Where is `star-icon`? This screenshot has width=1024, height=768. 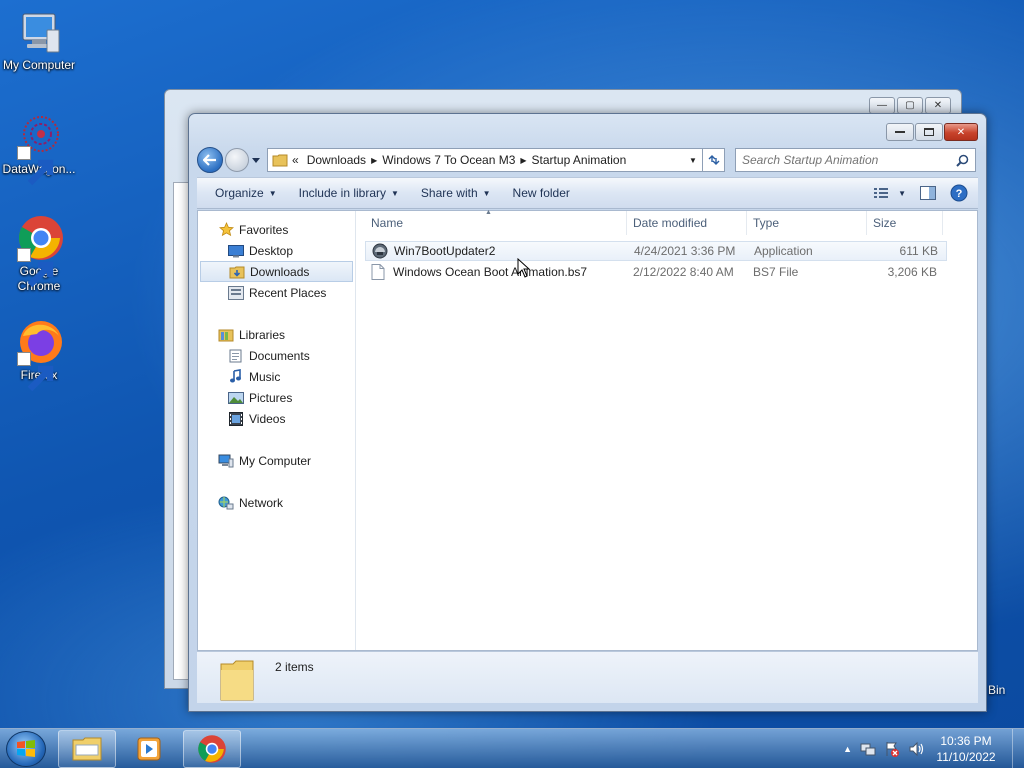
star-icon is located at coordinates (226, 230).